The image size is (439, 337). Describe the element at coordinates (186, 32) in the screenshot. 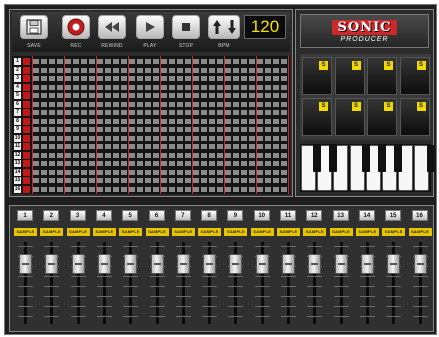

I see `stop-button: STOP` at that location.